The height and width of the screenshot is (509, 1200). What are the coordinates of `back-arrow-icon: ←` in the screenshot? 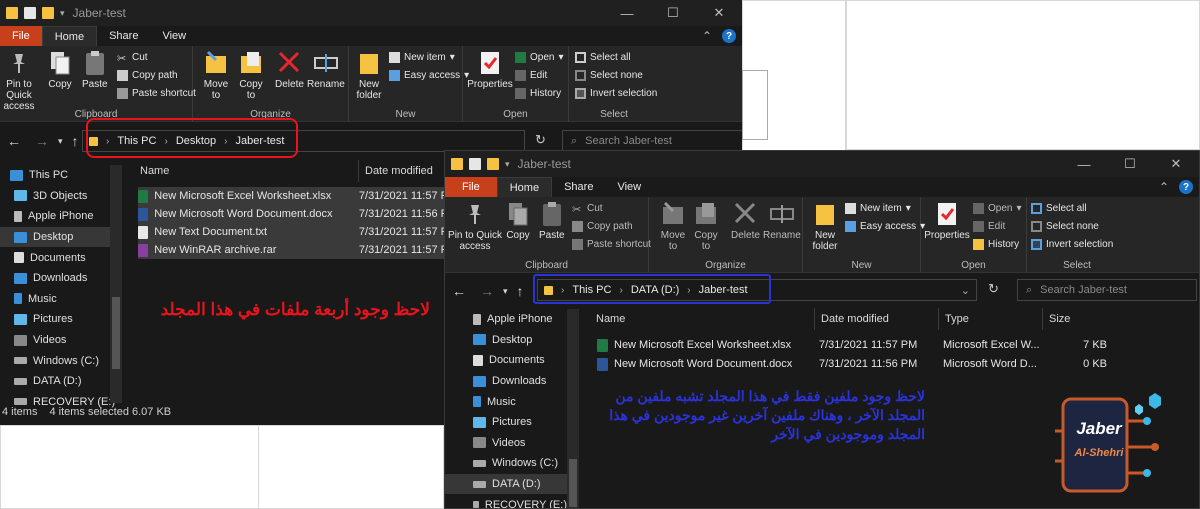 It's located at (459, 291).